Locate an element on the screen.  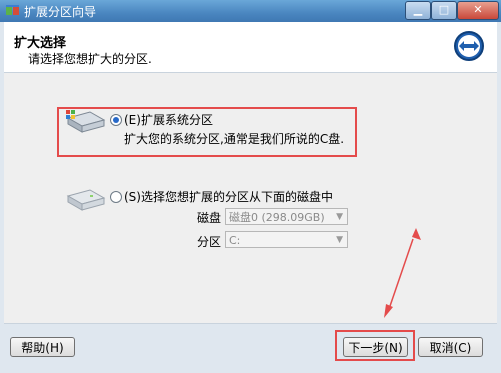
option-system-radio is located at coordinates (116, 120).